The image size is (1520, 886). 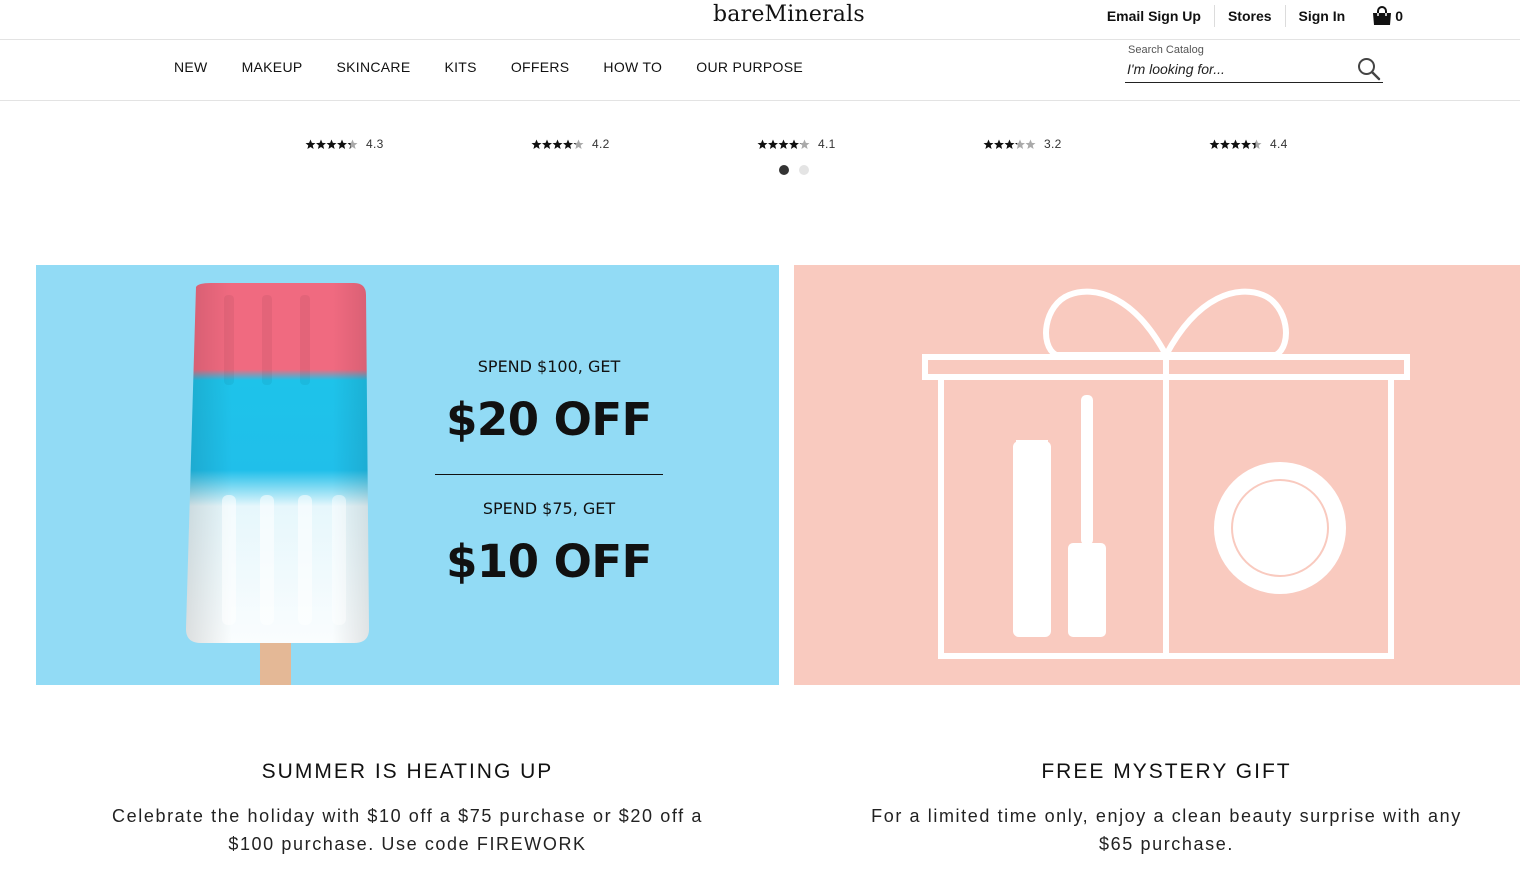 I want to click on nav-item-new: NEW, so click(x=191, y=67).